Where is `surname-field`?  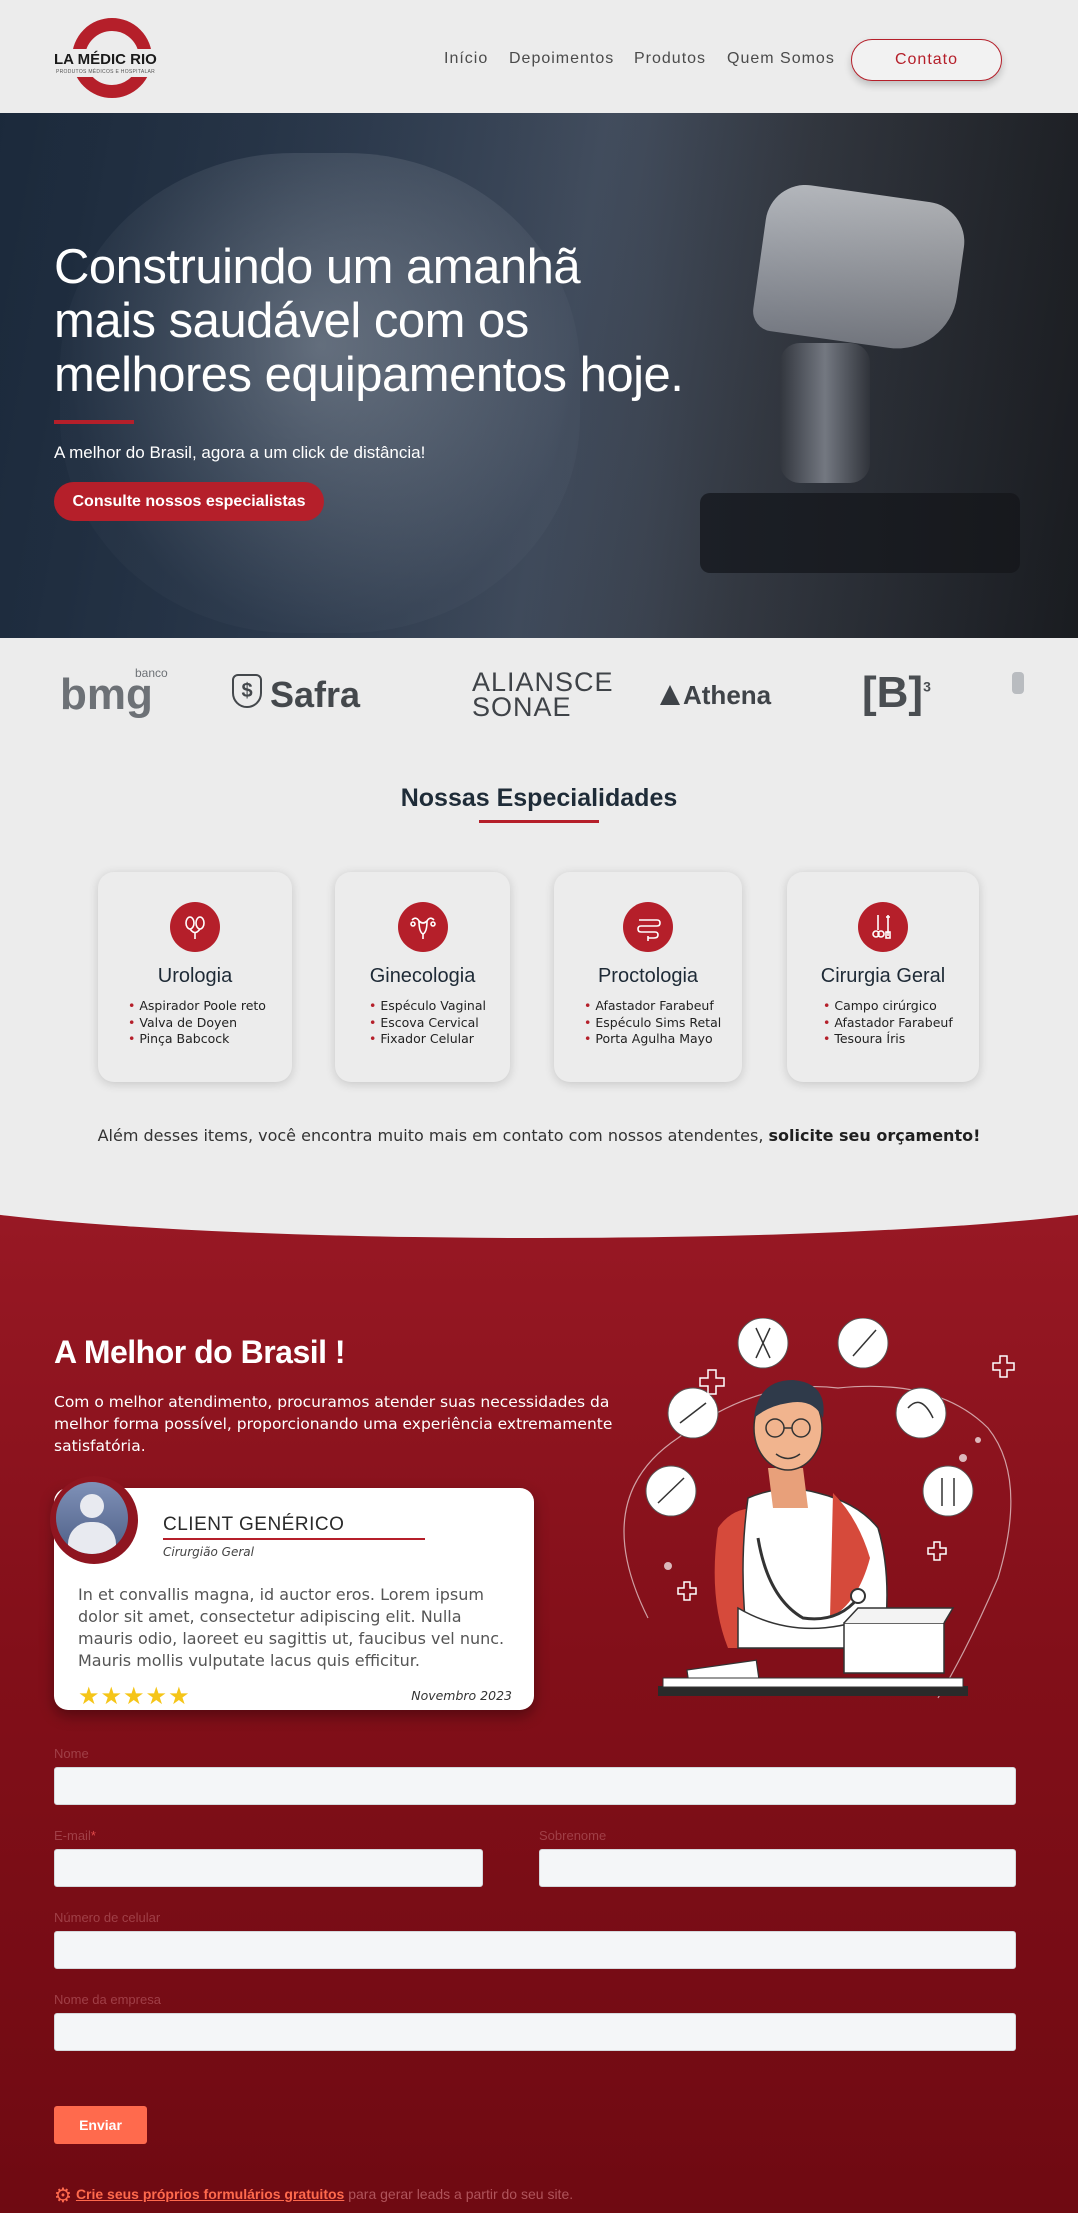 surname-field is located at coordinates (777, 1868).